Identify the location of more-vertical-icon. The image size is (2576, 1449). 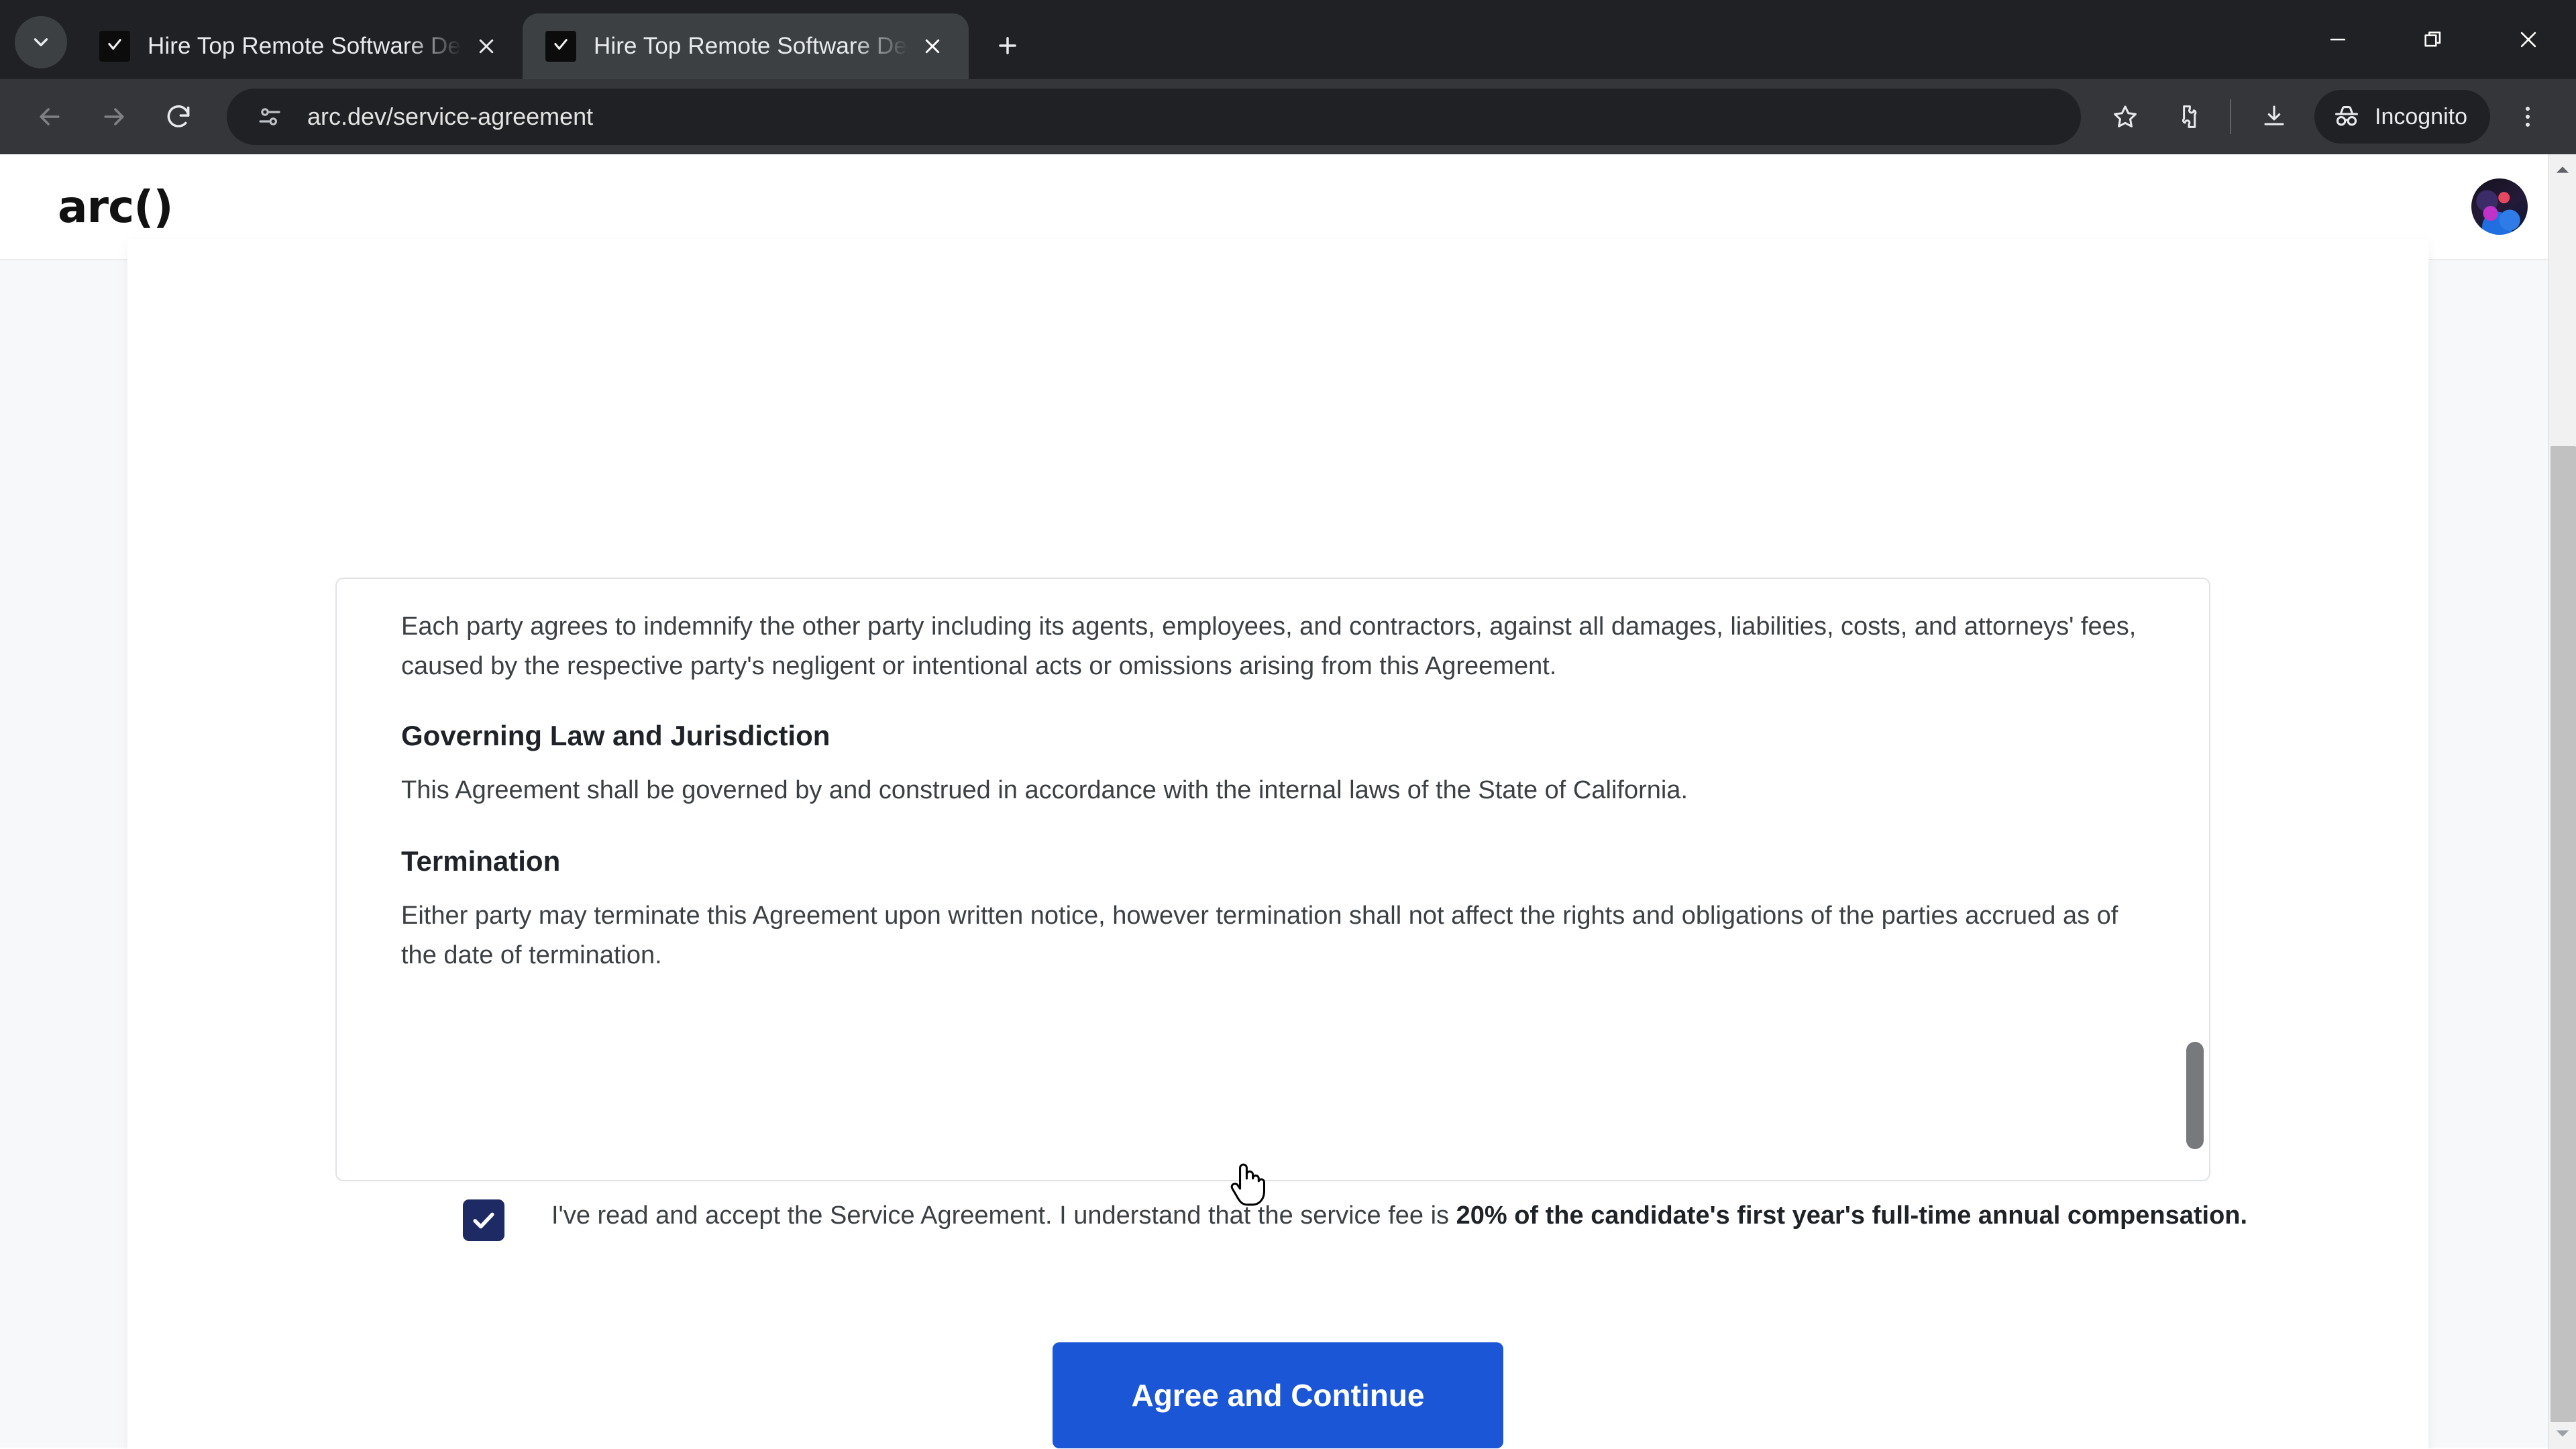
(2528, 117).